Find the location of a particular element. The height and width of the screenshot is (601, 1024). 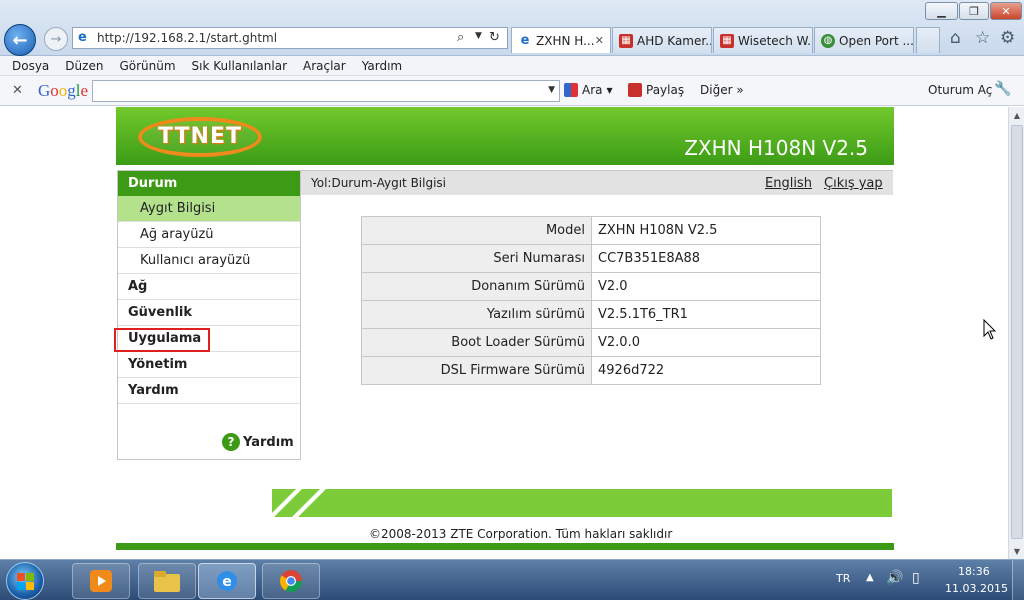

chrome-button is located at coordinates (291, 581).